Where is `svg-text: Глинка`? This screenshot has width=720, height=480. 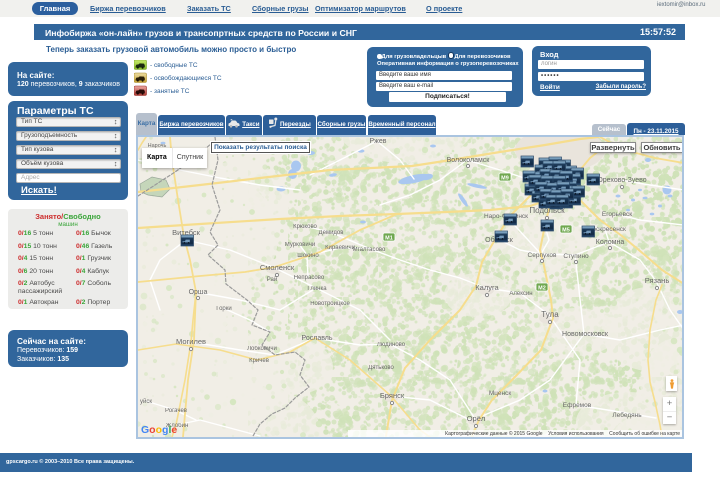
svg-text: Глинка is located at coordinates (317, 289).